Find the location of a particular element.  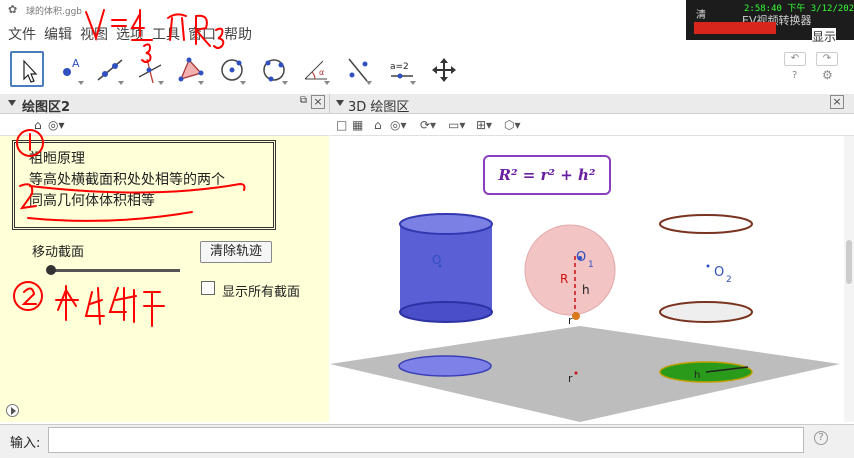

move-graphics-view-icon is located at coordinates (444, 70).